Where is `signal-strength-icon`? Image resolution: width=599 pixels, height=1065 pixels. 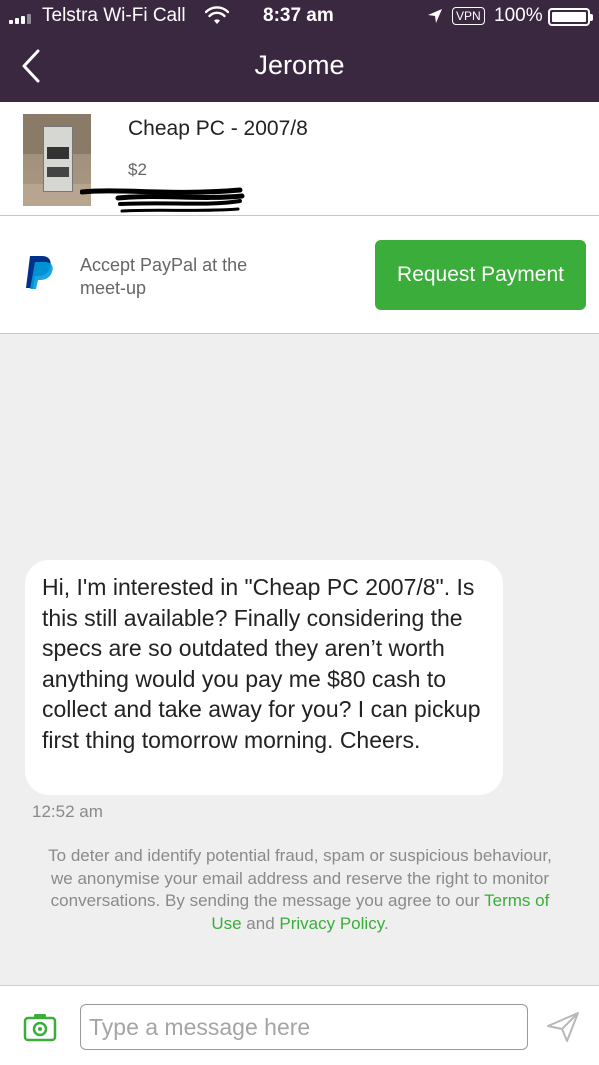
signal-strength-icon is located at coordinates (20, 18).